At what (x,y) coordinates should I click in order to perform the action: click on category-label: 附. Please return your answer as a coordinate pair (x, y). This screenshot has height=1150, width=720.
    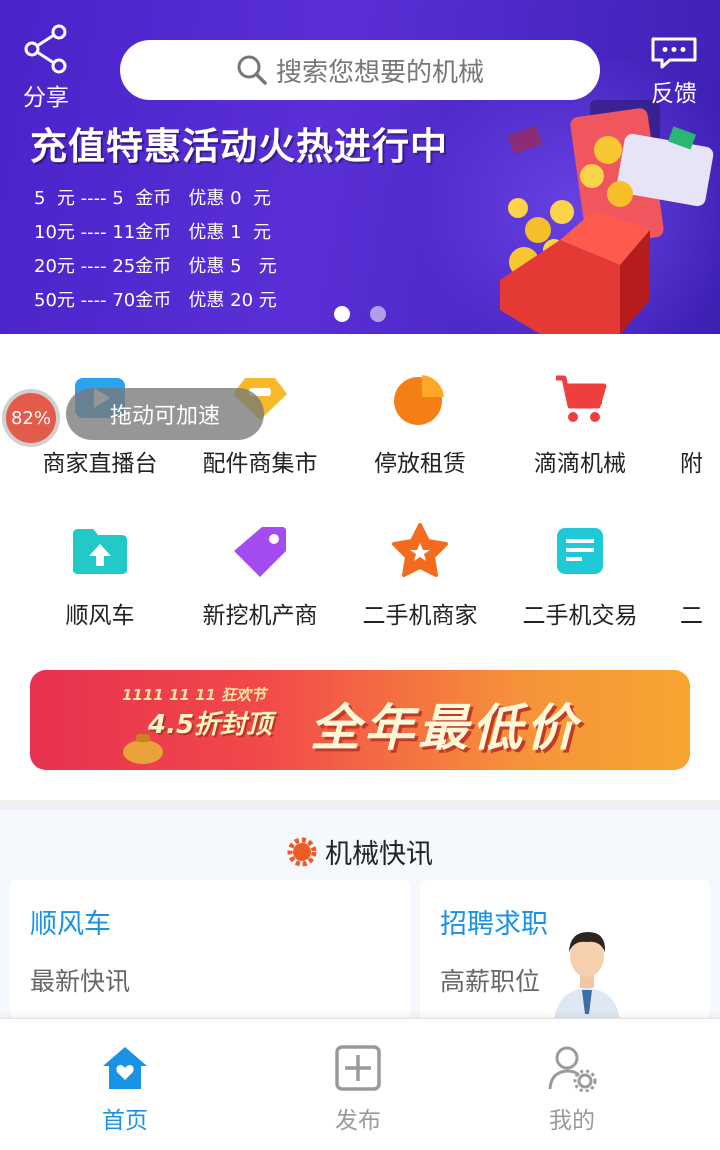
    Looking at the image, I should click on (691, 464).